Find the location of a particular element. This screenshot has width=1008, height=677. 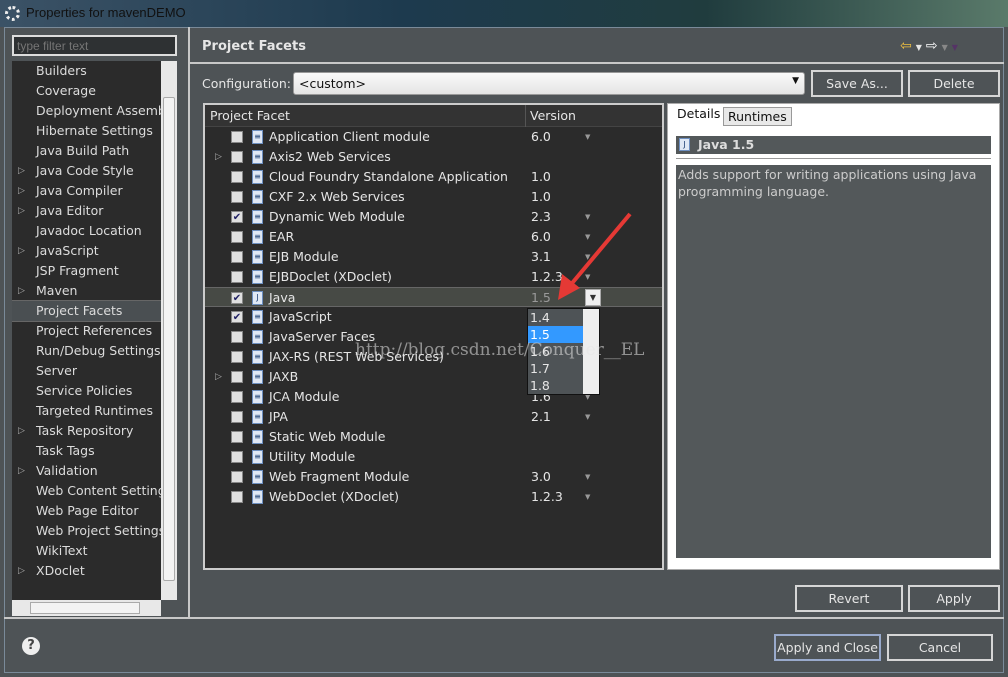

version-option: 1.8 is located at coordinates (555, 385).